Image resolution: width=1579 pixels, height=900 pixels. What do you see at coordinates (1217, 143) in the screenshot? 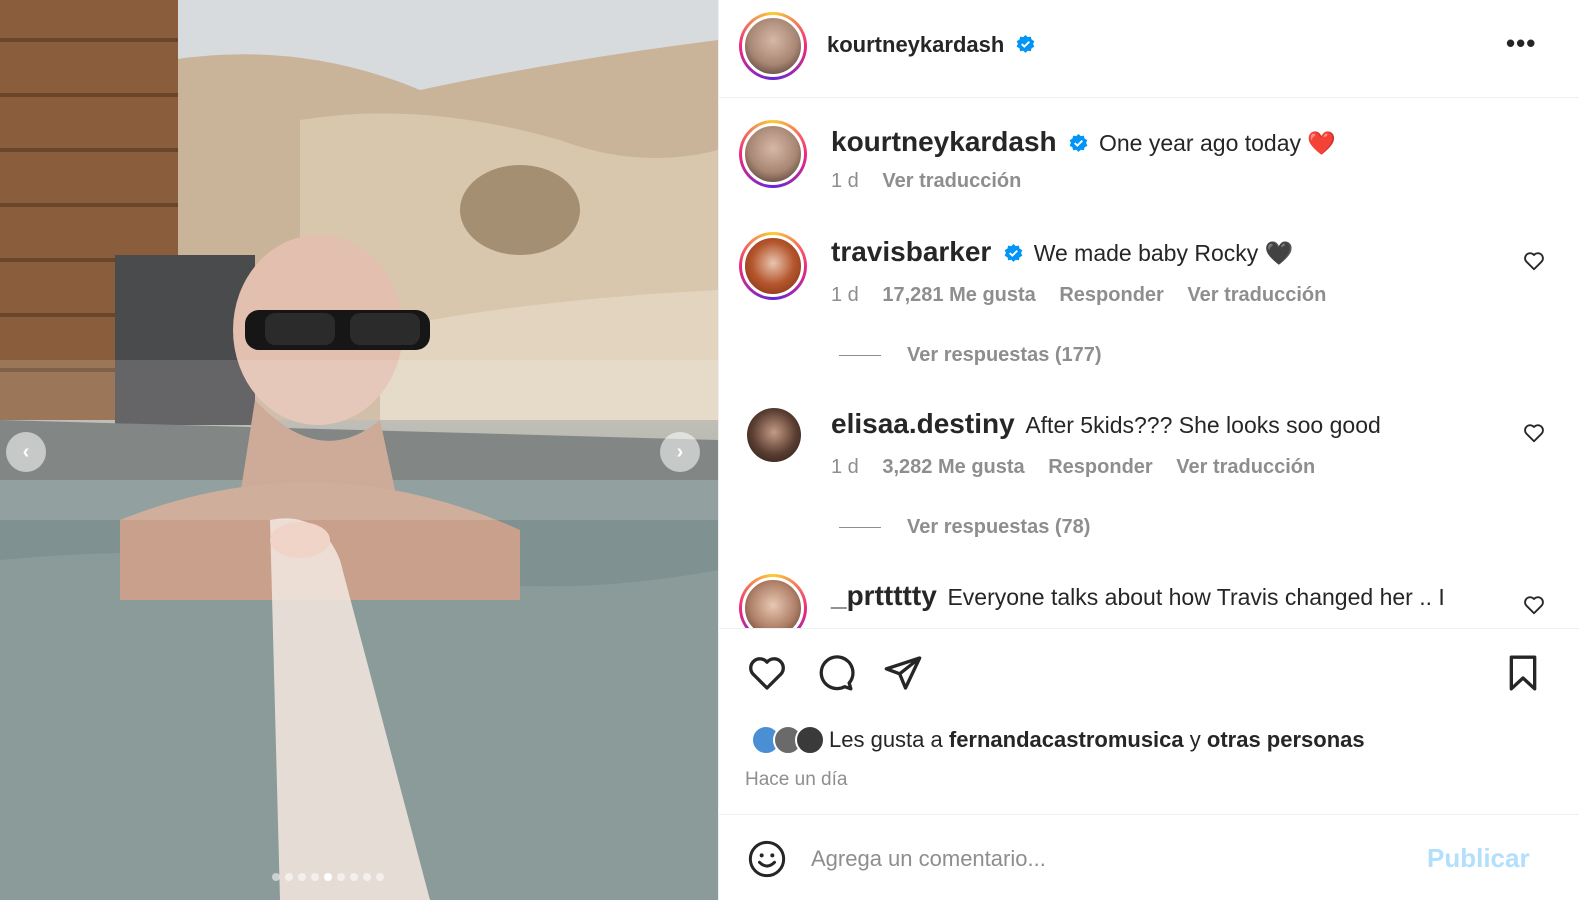
I see `caption-text: One year ago today ❤️` at bounding box center [1217, 143].